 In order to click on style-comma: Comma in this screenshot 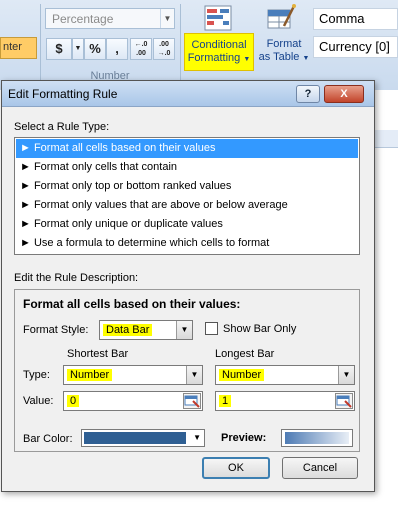, I will do `click(355, 19)`.